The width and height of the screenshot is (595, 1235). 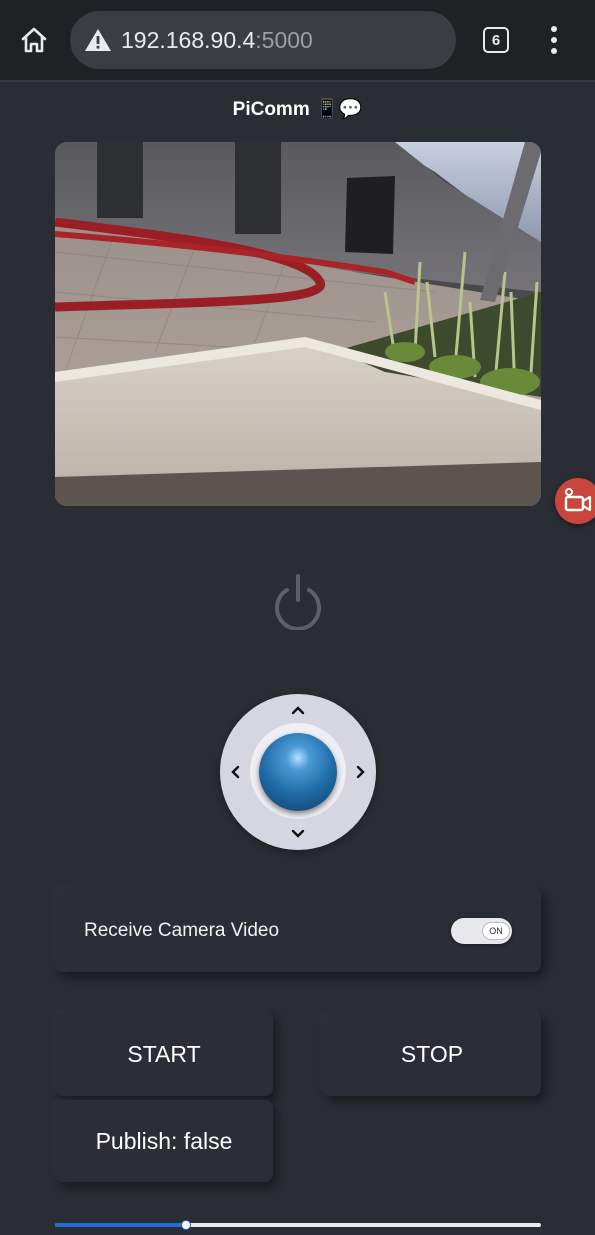 I want to click on chevron-right-icon, so click(x=361, y=772).